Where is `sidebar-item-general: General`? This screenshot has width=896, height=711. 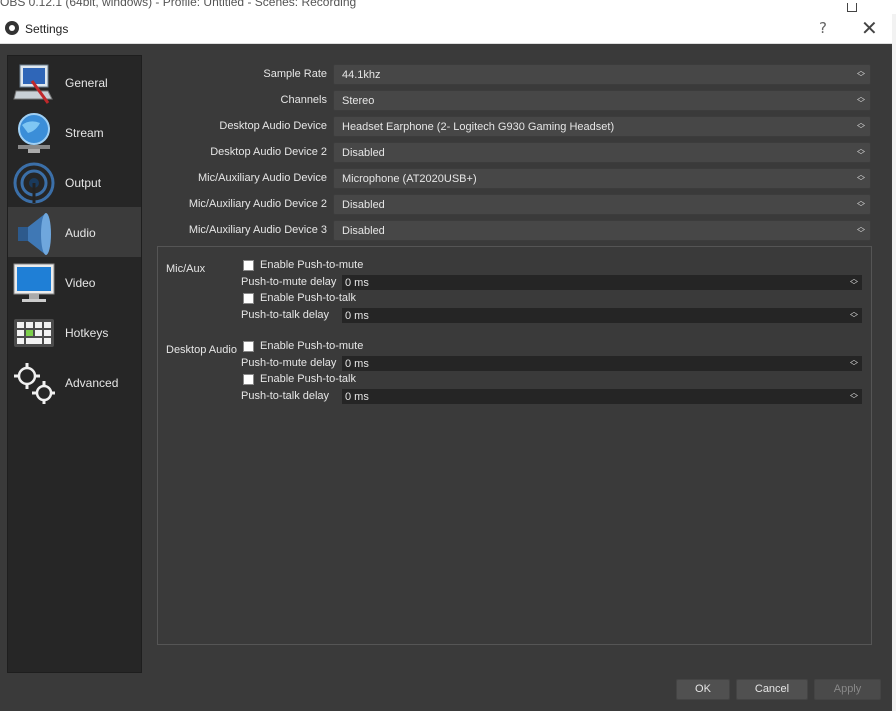 sidebar-item-general: General is located at coordinates (74, 82).